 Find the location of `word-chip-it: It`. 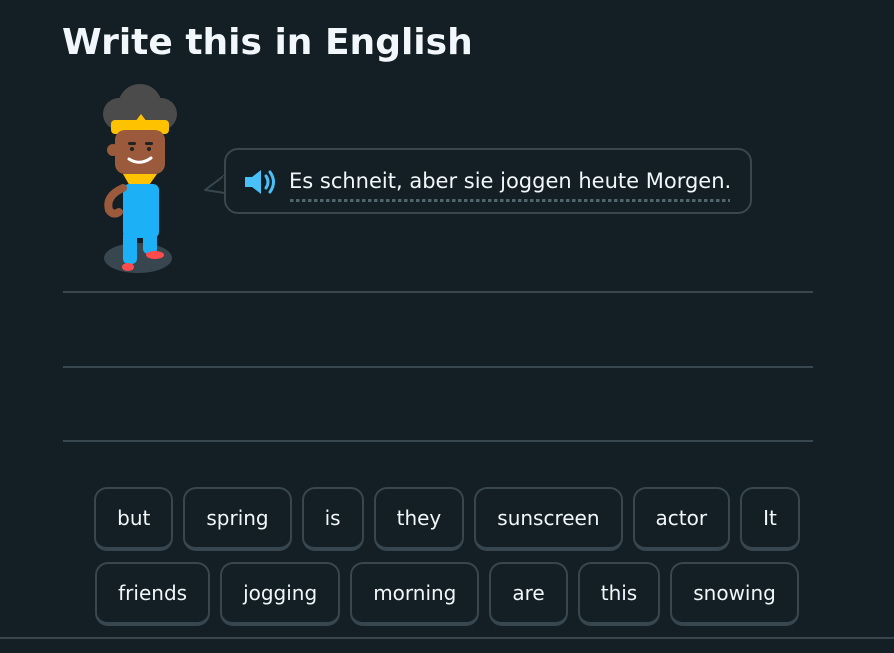

word-chip-it: It is located at coordinates (770, 519).